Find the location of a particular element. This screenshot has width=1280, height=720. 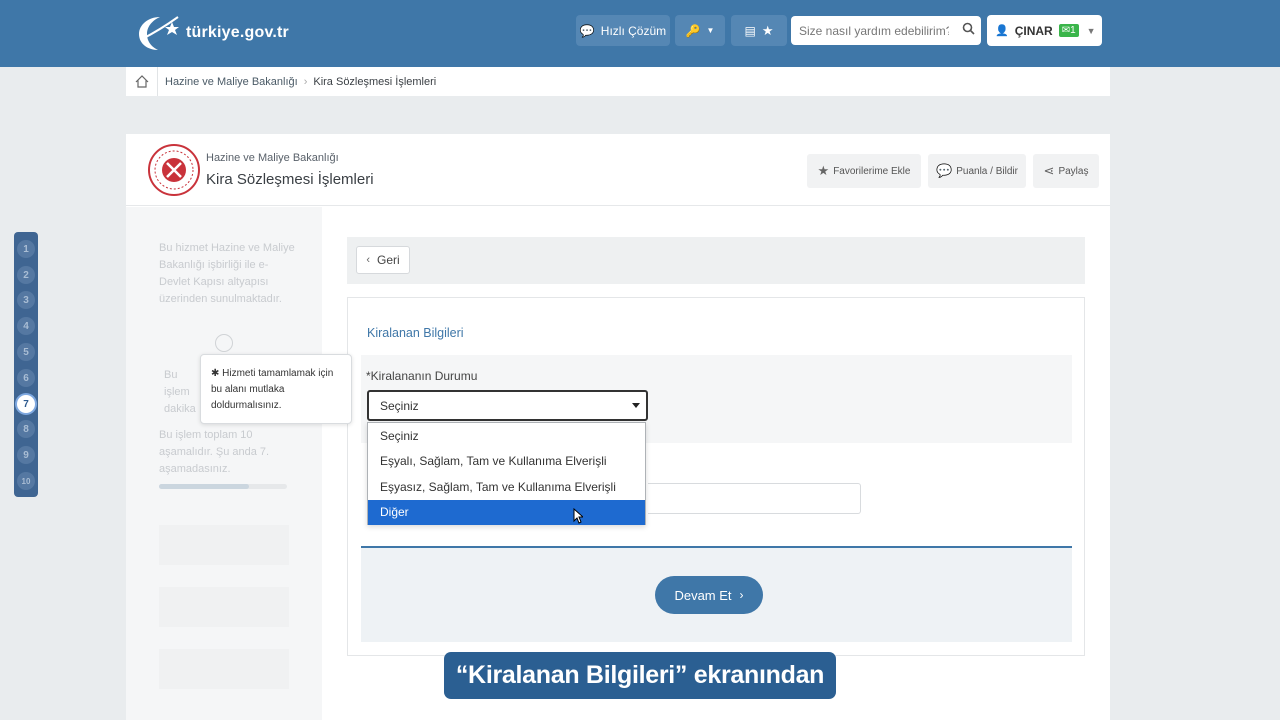

section-title: Kiralanan Bilgileri is located at coordinates (415, 333).